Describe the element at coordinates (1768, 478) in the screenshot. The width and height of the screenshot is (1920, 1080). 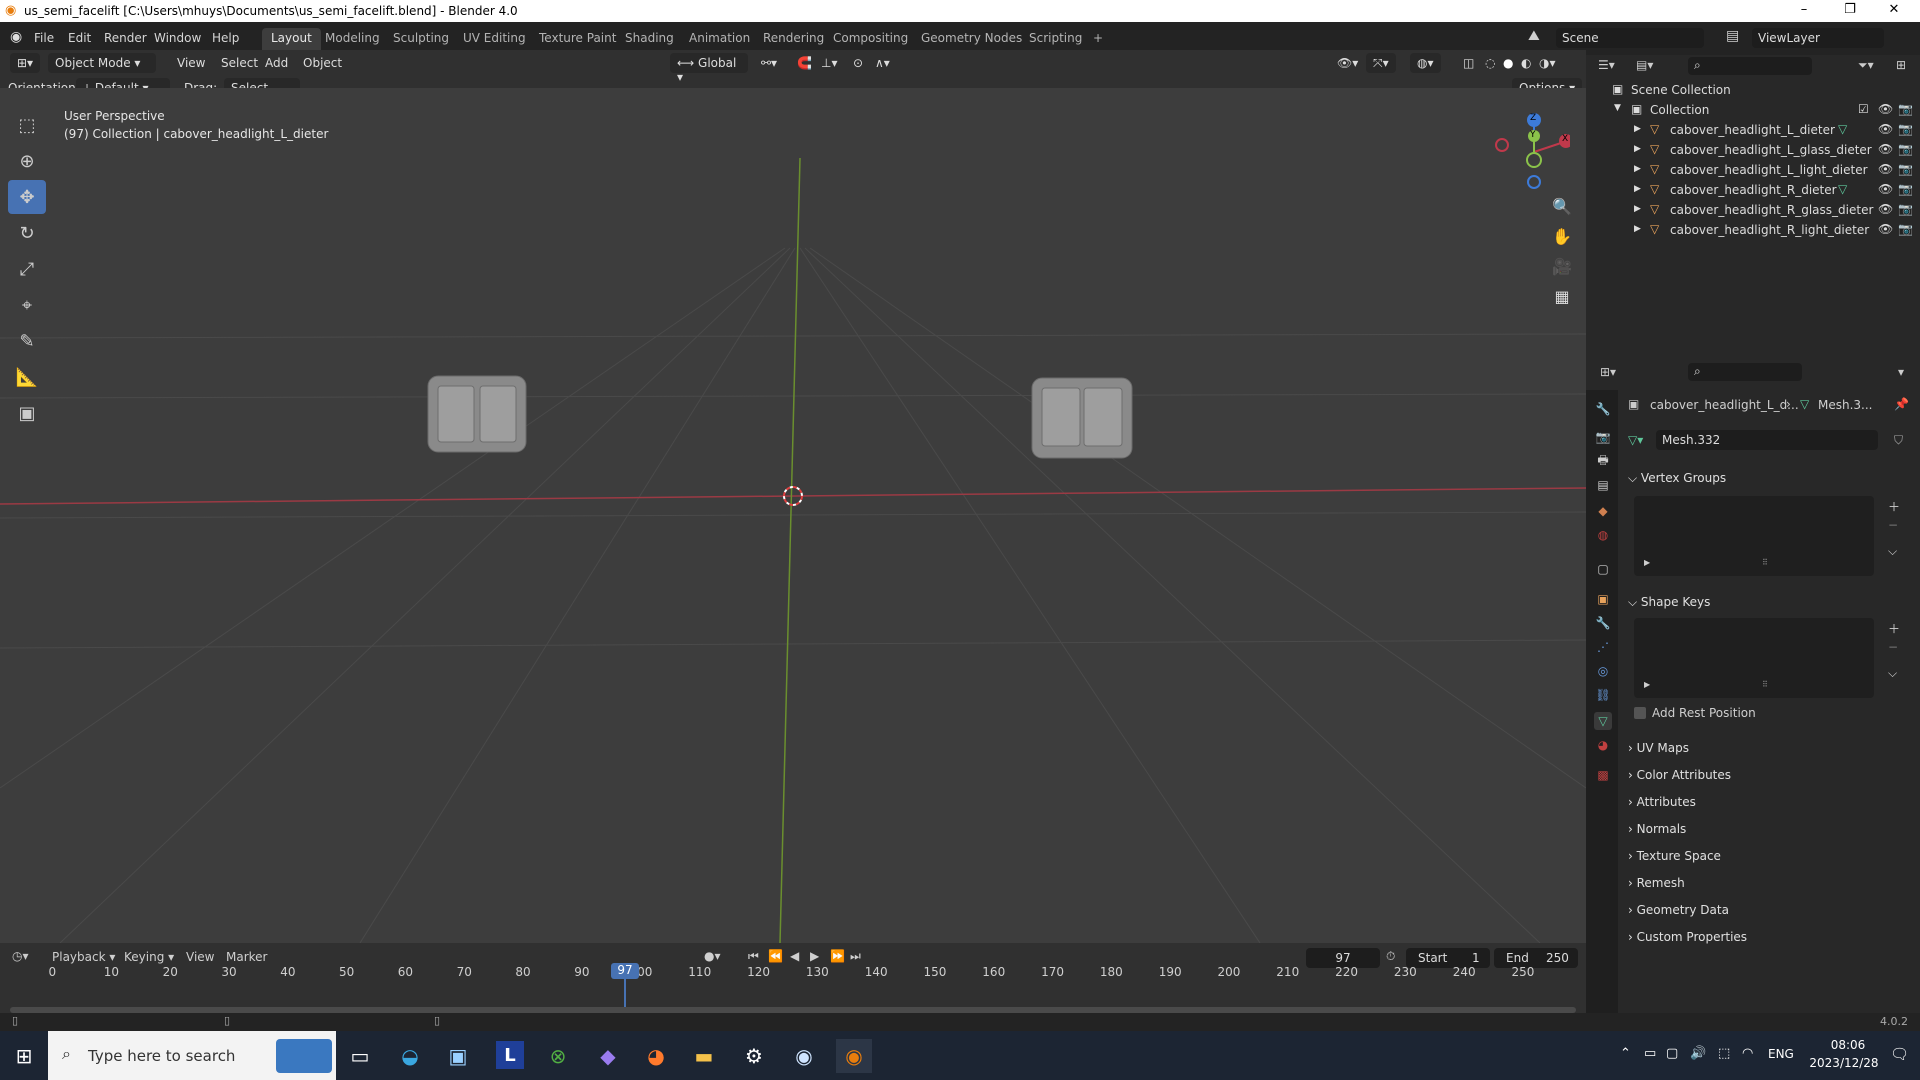
I see `vertex-groups-panel-header: ⌵ Vertex Groups` at that location.